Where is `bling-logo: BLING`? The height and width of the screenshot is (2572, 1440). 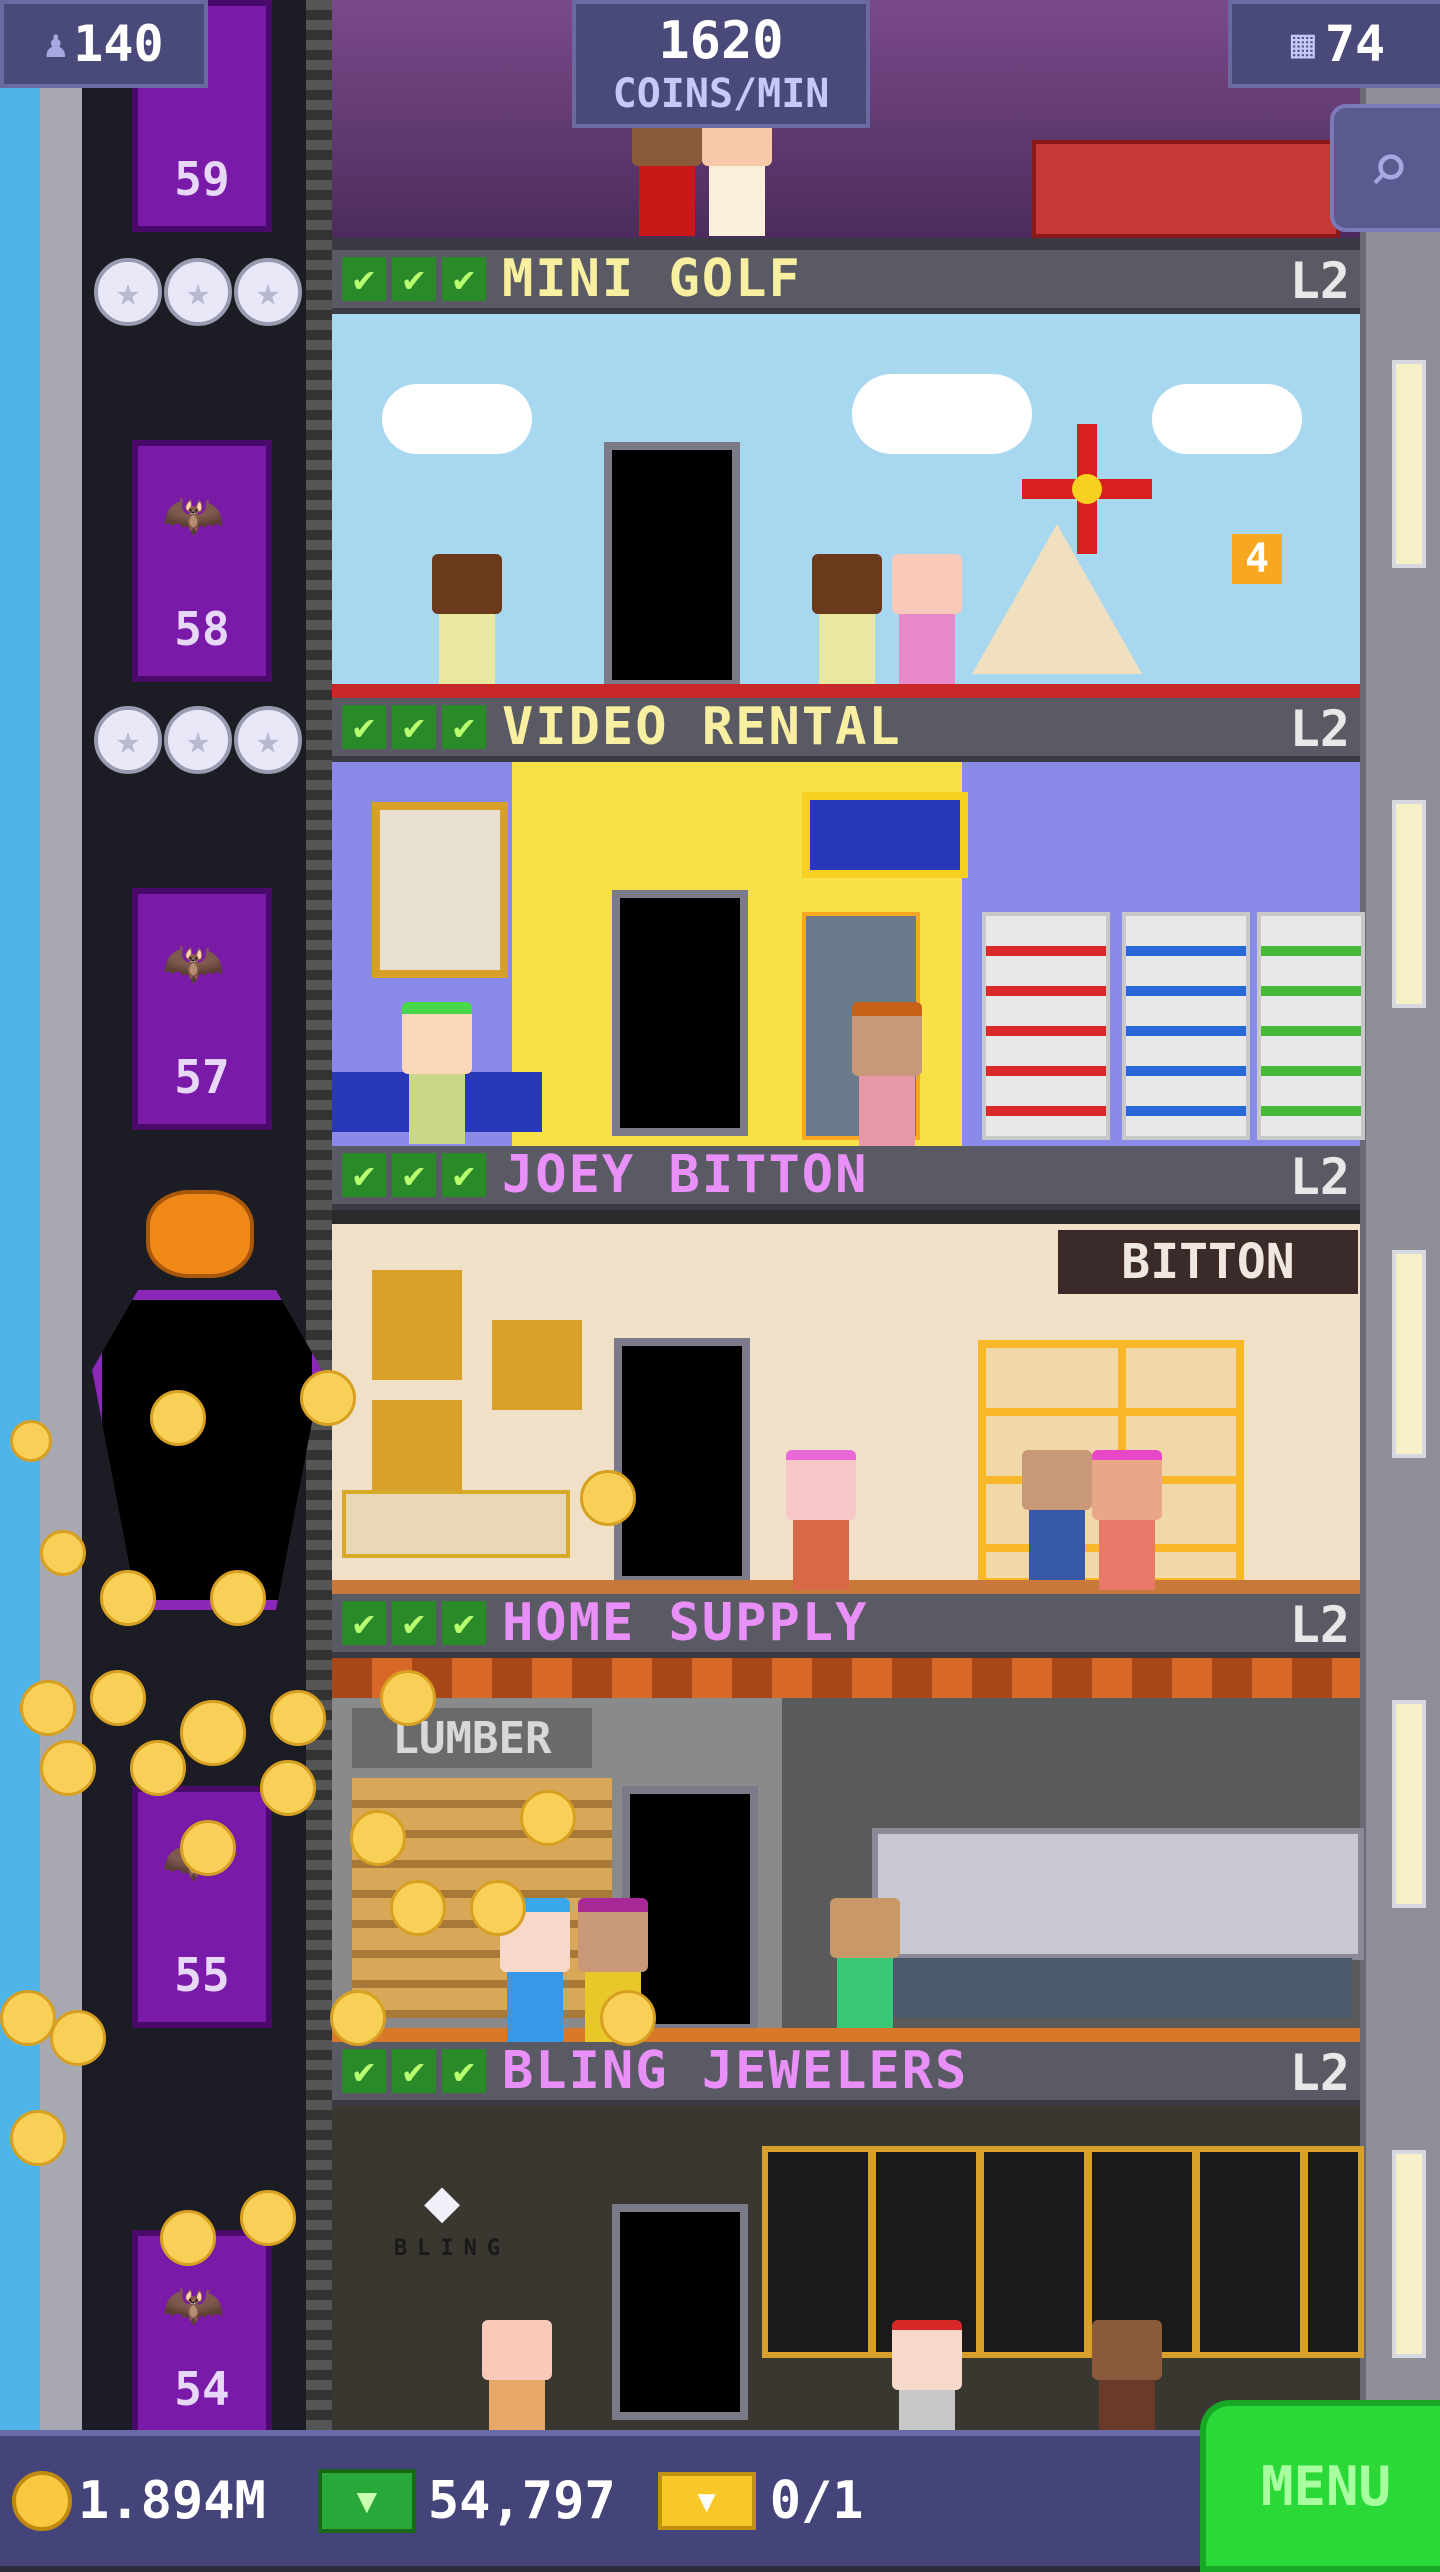 bling-logo: BLING is located at coordinates (452, 2248).